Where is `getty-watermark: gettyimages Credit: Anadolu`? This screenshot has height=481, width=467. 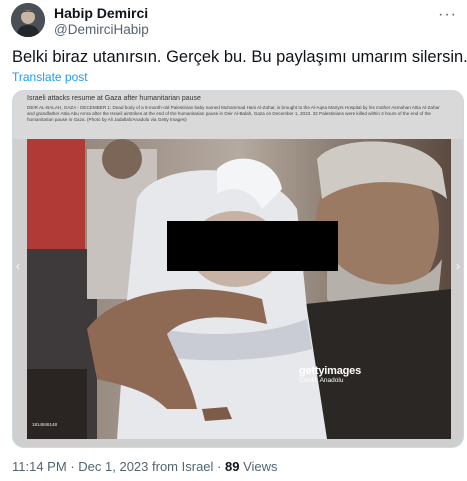
getty-watermark: gettyimages Credit: Anadolu is located at coordinates (330, 374).